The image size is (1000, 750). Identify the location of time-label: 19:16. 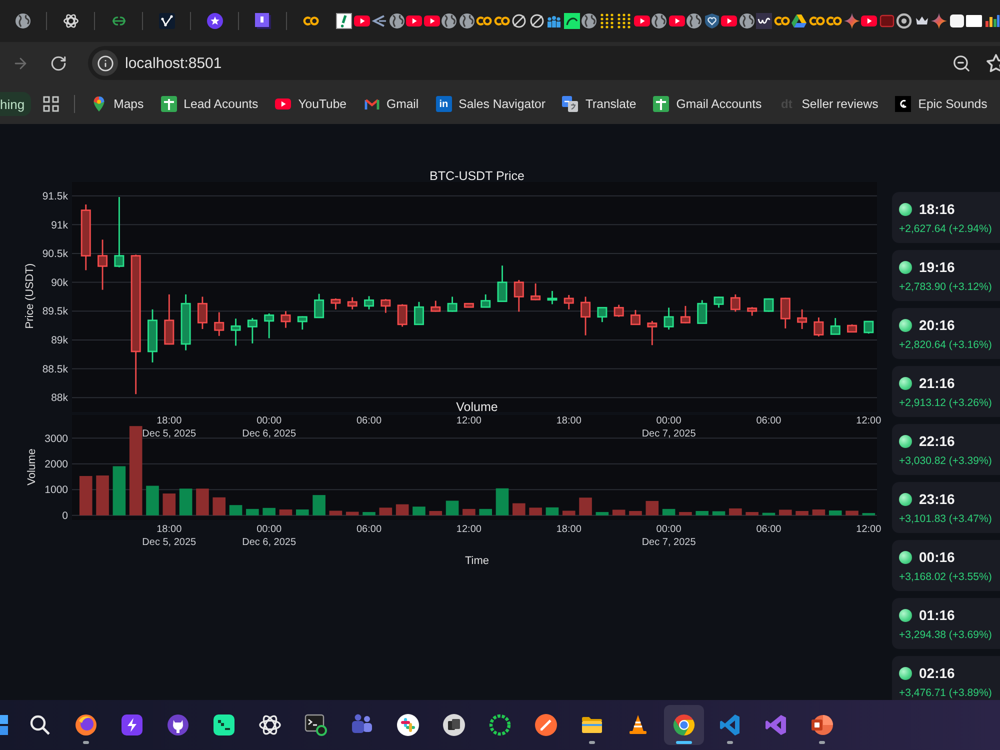
(937, 267).